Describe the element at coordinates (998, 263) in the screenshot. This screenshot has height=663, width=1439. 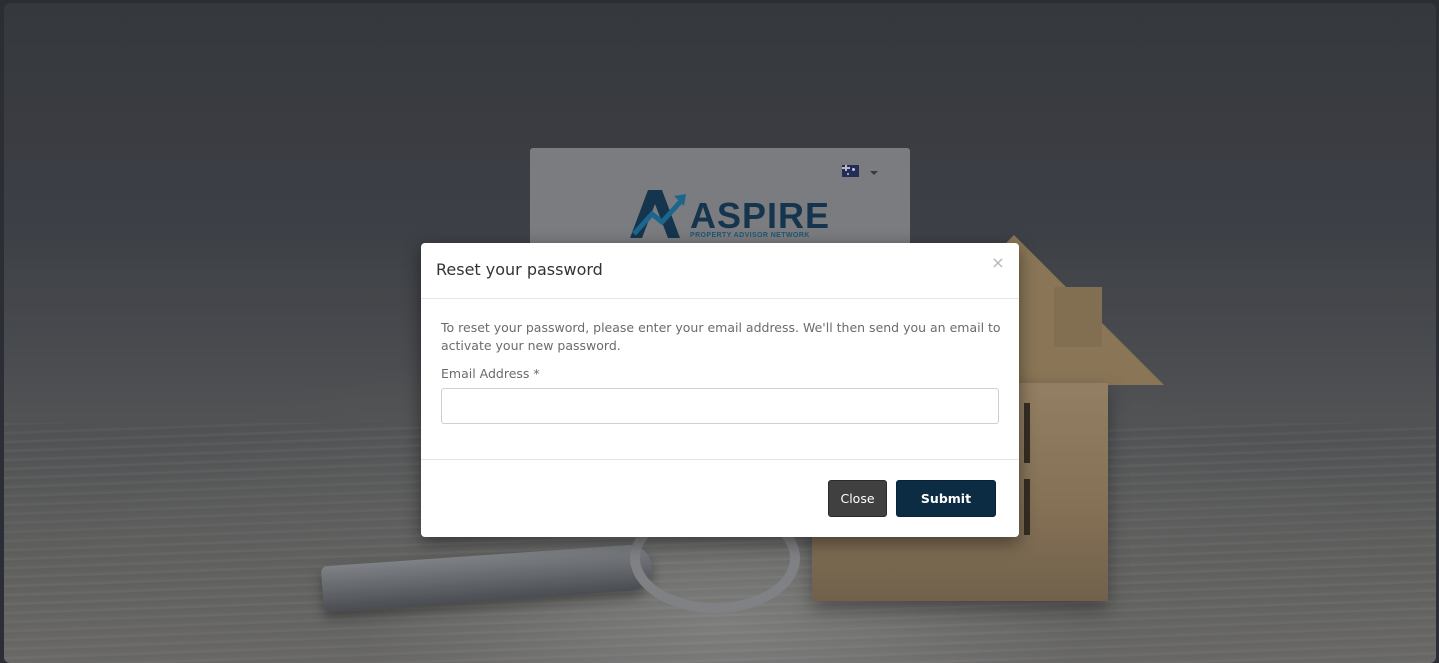
I see `close-icon: ×` at that location.